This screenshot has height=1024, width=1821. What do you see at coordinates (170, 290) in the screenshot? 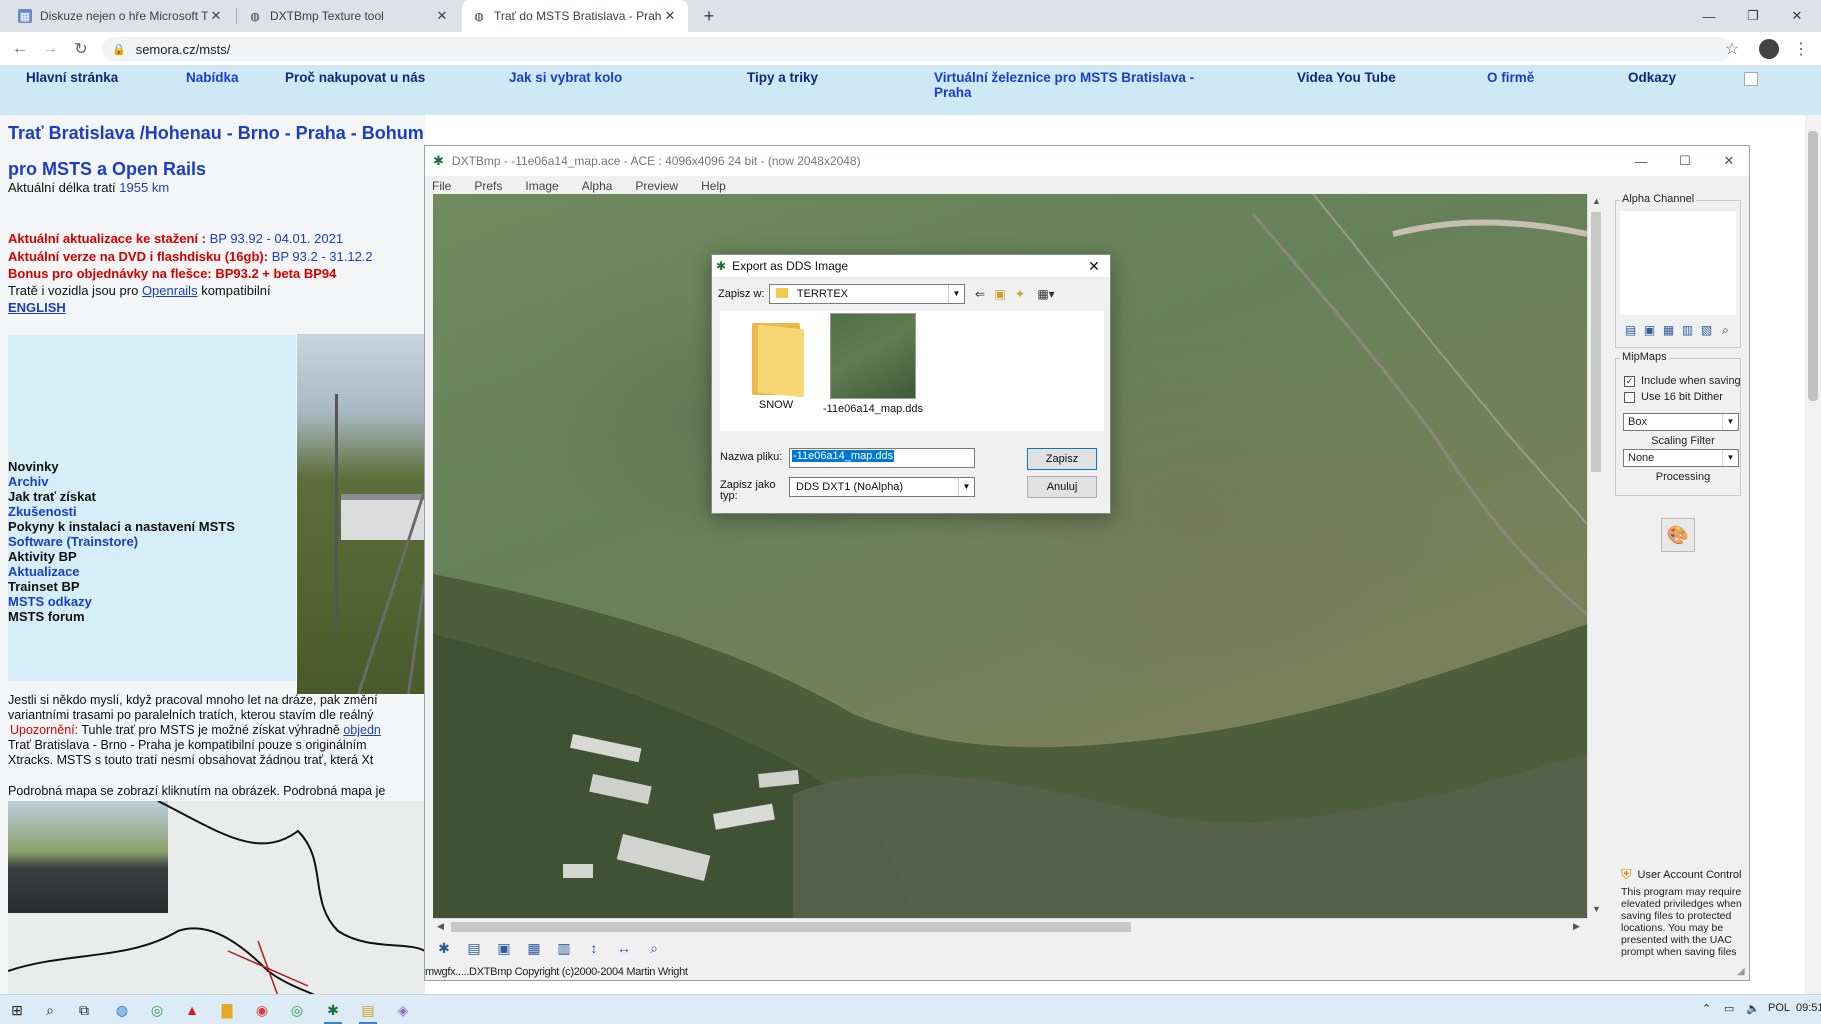
I see `openrails-link: Openrails` at bounding box center [170, 290].